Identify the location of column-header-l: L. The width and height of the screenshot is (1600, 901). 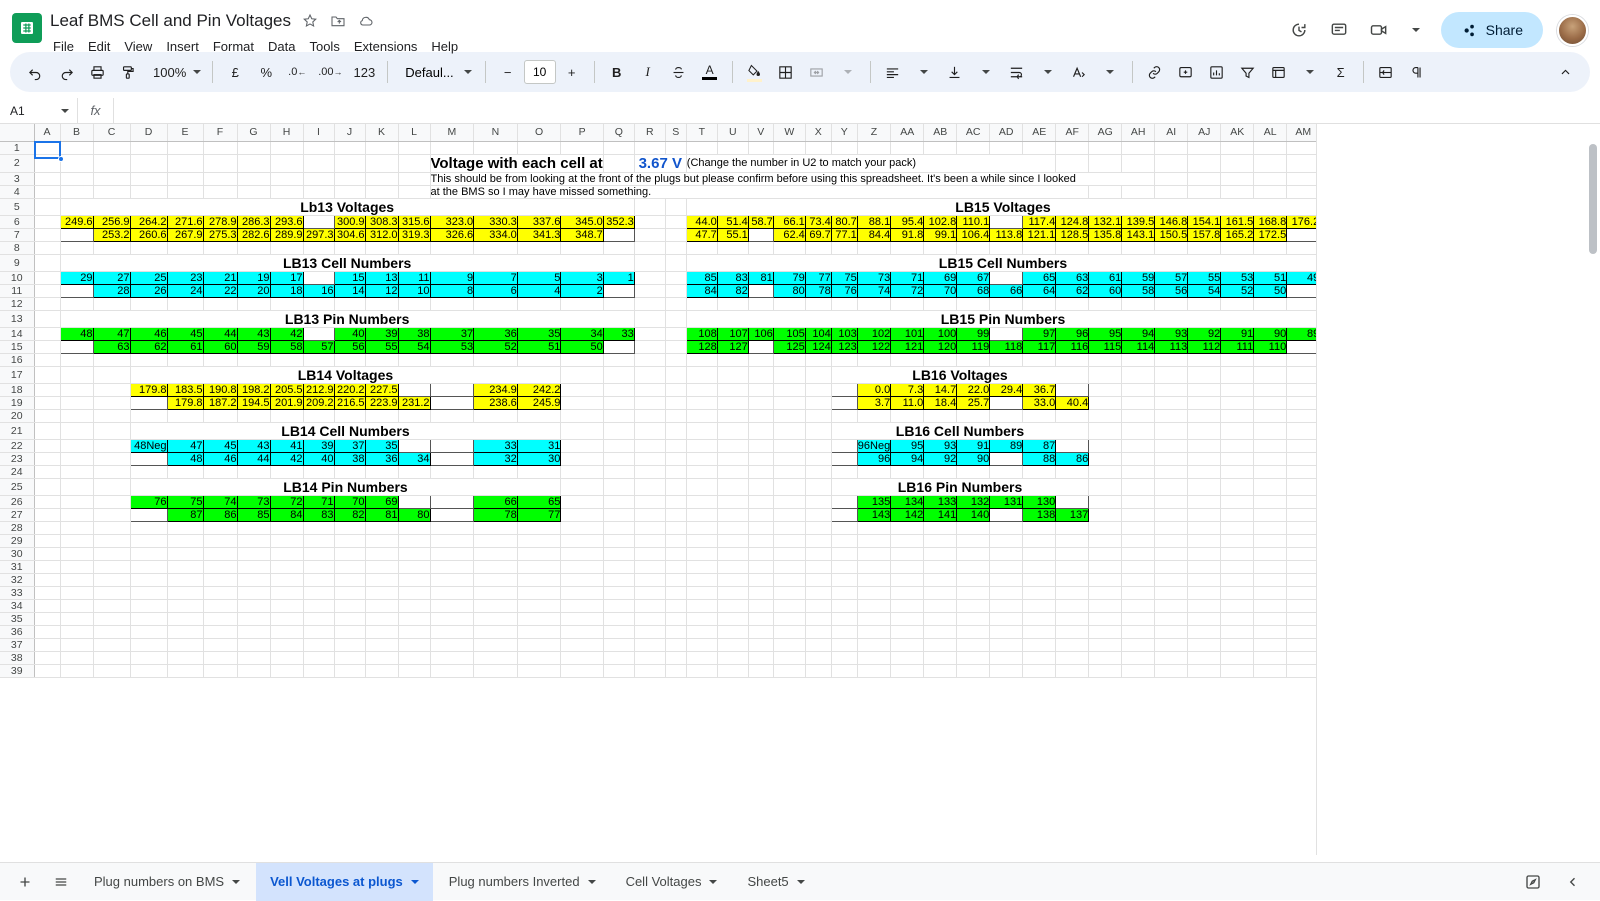
(414, 132).